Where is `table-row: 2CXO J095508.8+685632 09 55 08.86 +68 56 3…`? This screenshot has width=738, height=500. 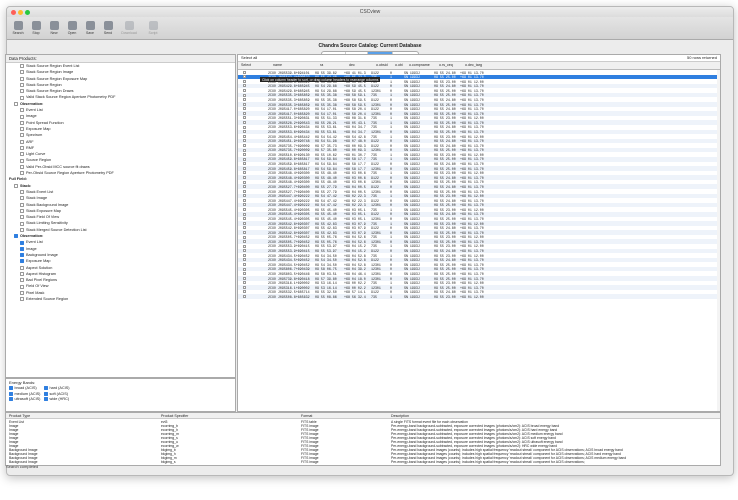 table-row: 2CXO J095508.8+685632 09 55 08.86 +68 56 3… is located at coordinates (479, 296).